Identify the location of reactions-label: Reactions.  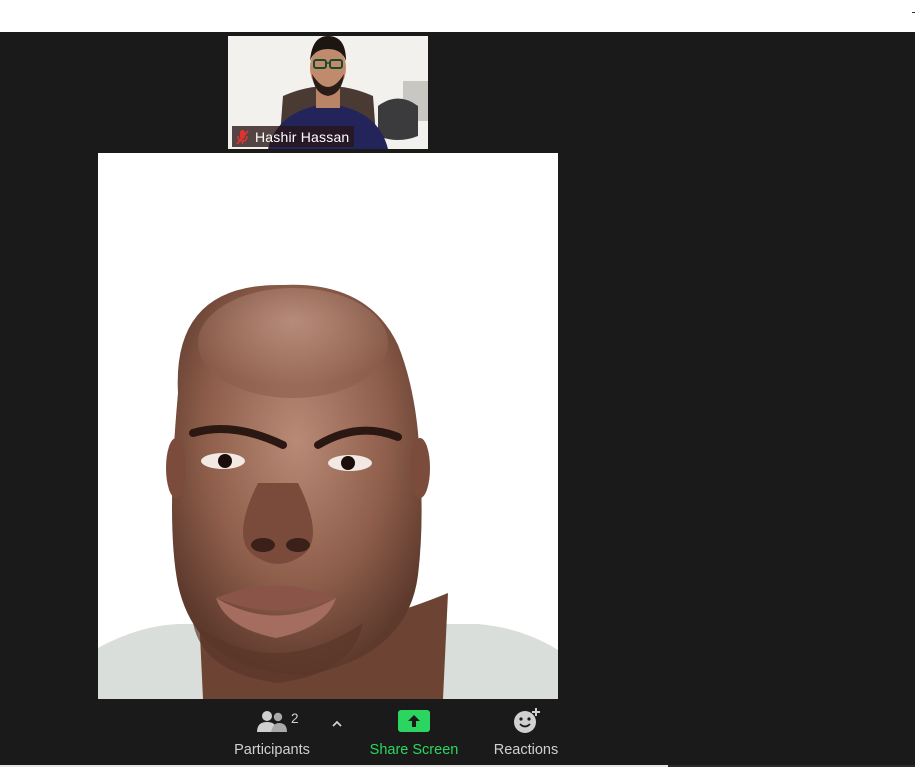
(526, 750).